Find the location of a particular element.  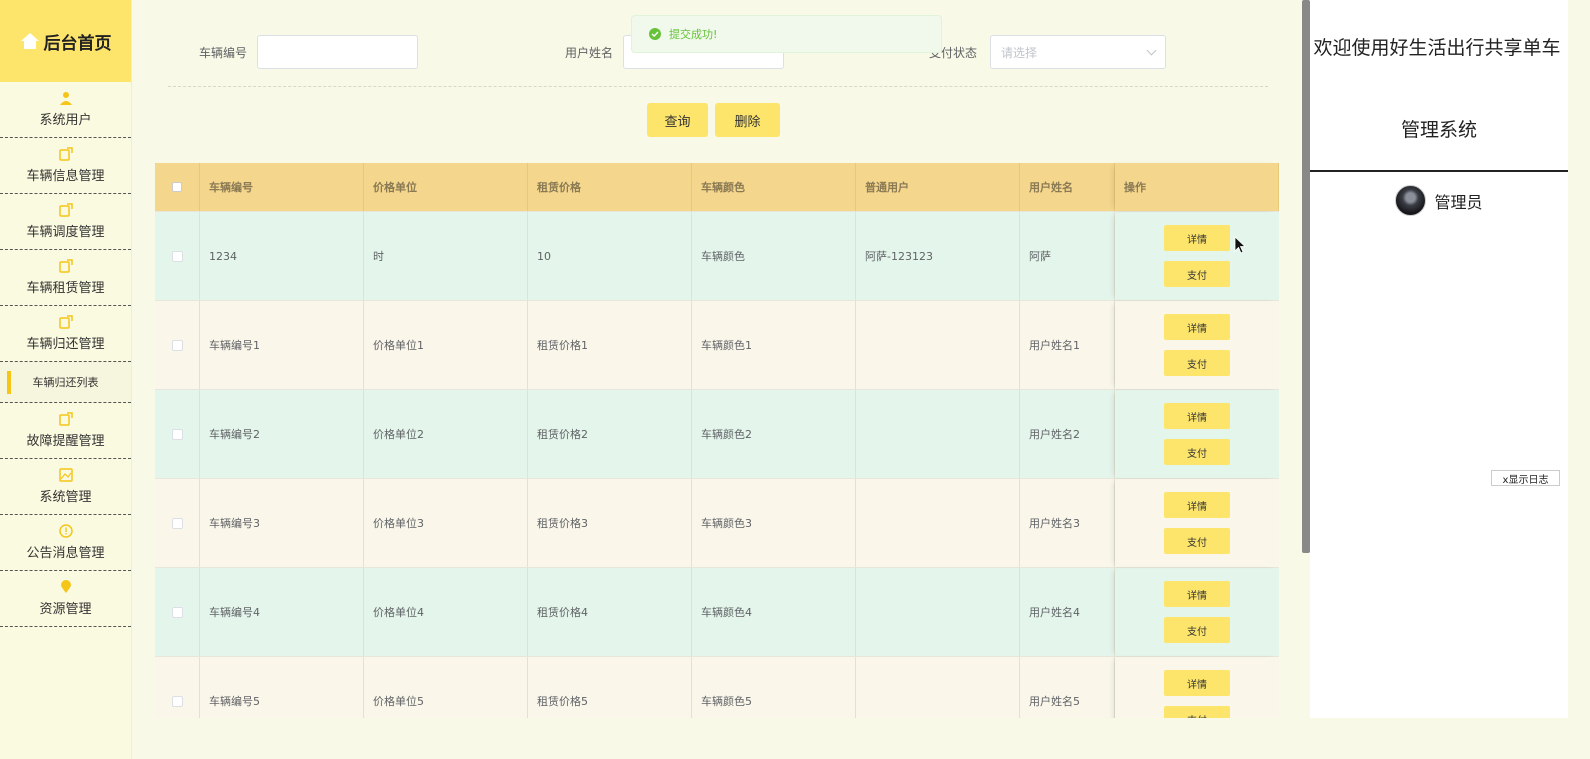

header-regular-user: 普通用户 is located at coordinates (938, 187).